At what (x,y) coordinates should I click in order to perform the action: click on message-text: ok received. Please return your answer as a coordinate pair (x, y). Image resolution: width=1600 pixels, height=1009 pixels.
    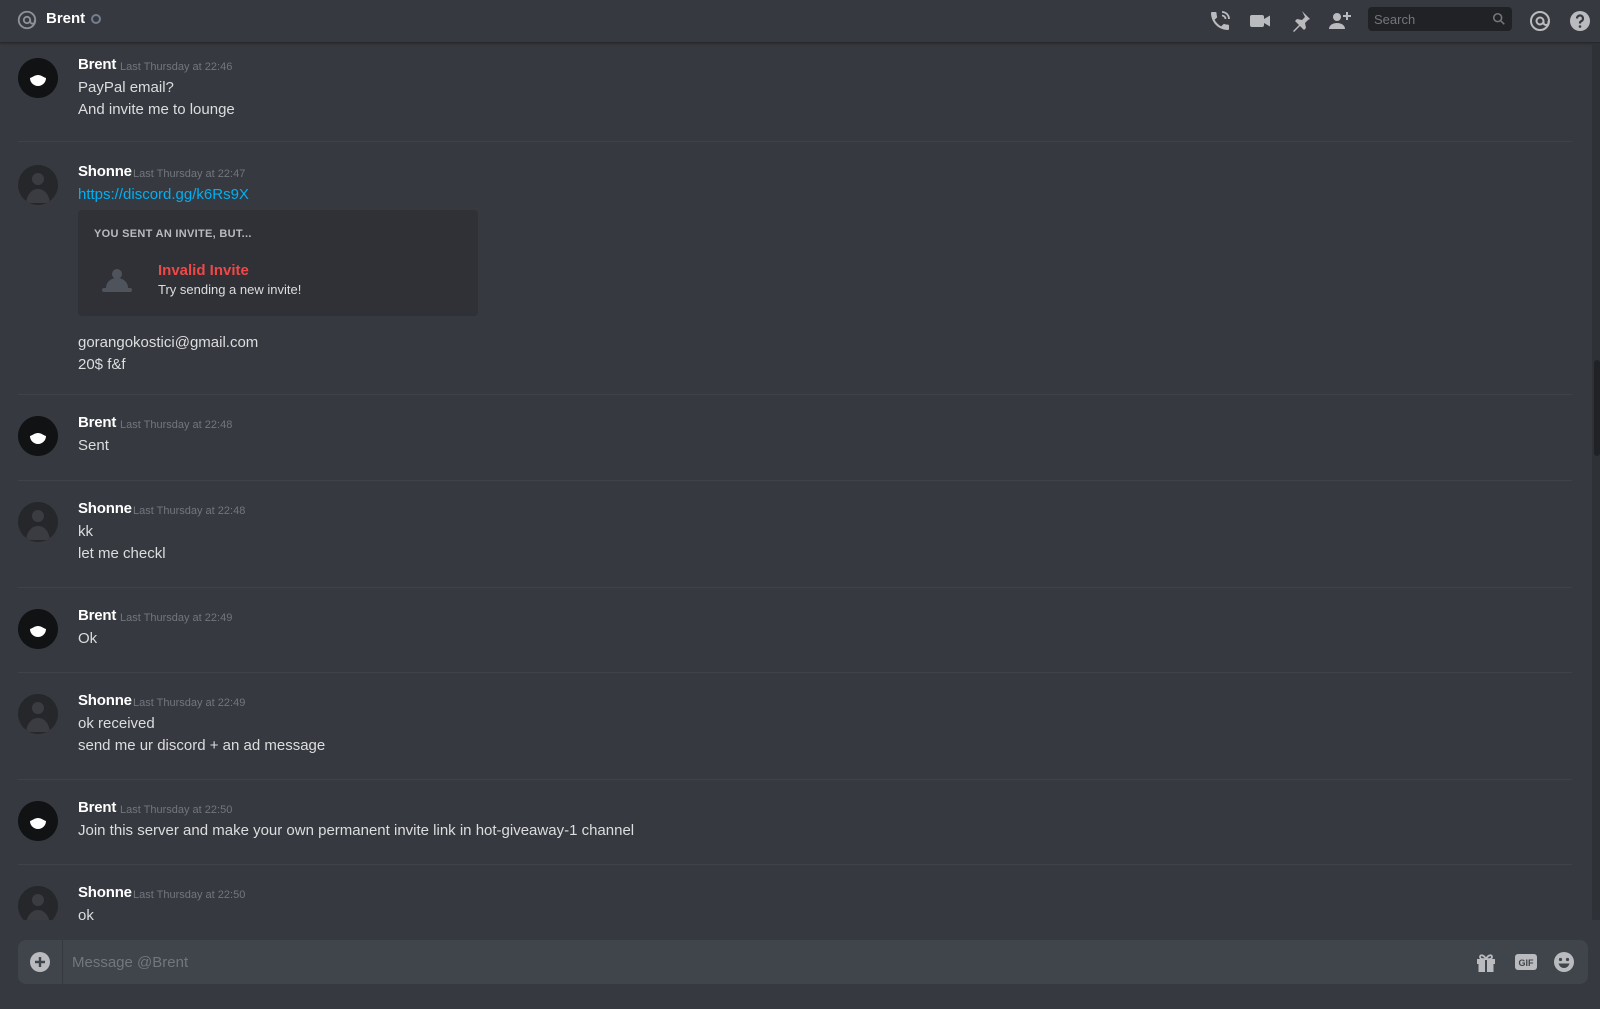
    Looking at the image, I should click on (116, 723).